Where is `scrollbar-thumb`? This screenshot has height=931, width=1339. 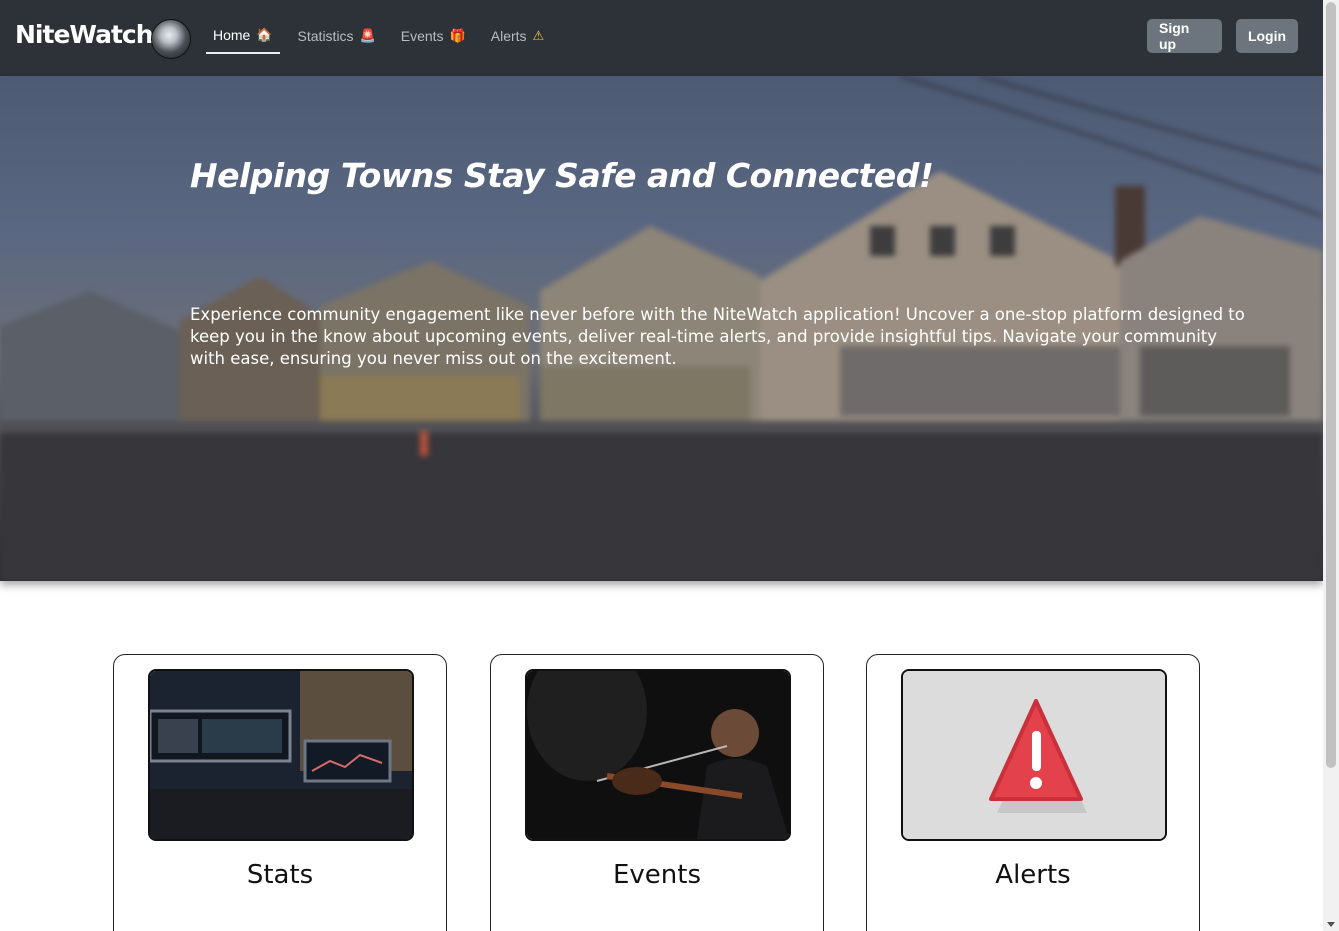 scrollbar-thumb is located at coordinates (1331, 385).